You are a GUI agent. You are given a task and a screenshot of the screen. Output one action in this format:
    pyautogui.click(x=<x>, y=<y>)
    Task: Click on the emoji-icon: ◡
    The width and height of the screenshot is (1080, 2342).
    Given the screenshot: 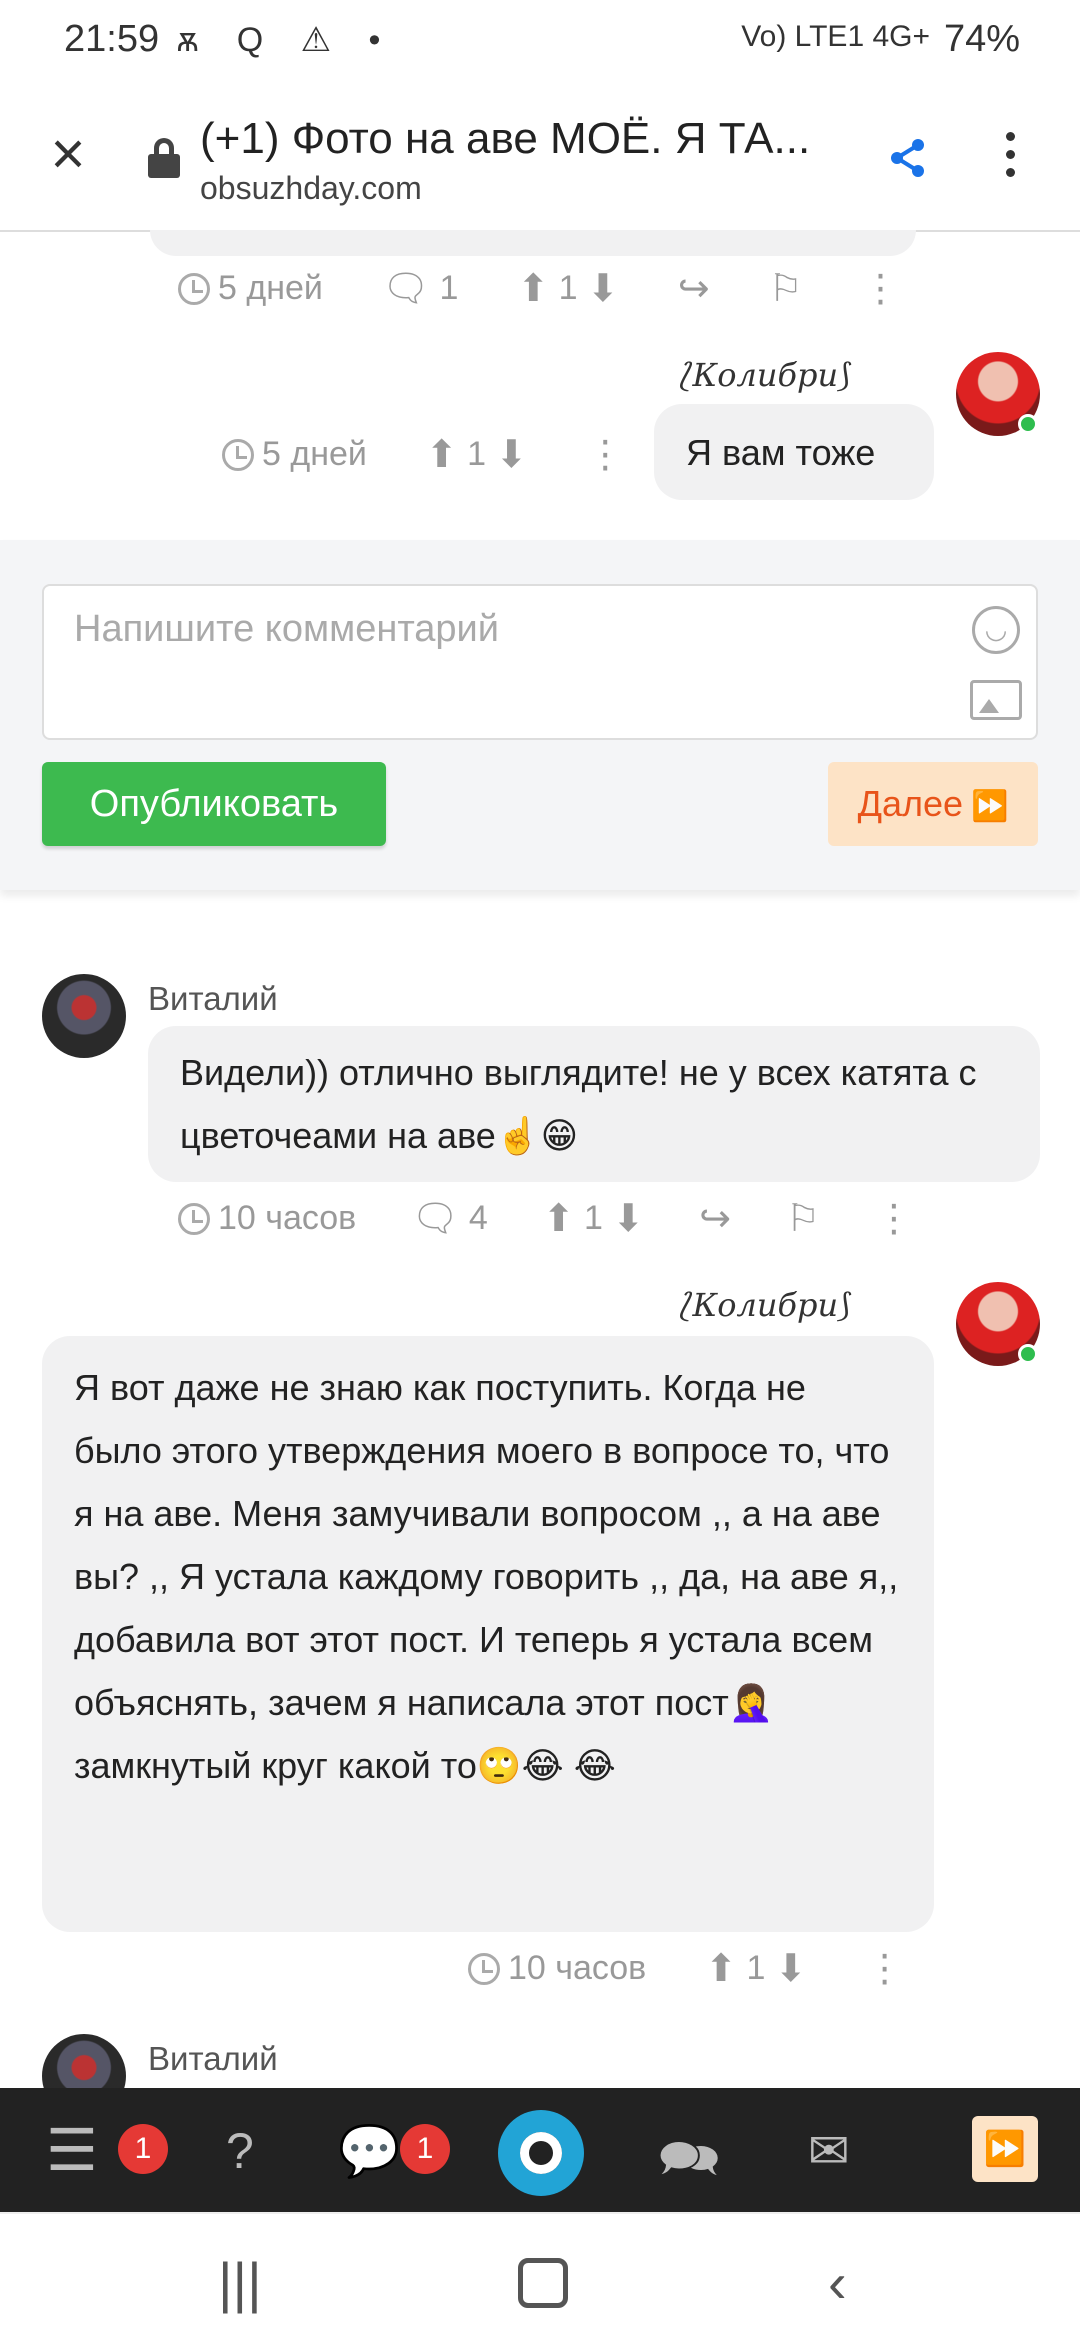 What is the action you would take?
    pyautogui.click(x=996, y=630)
    